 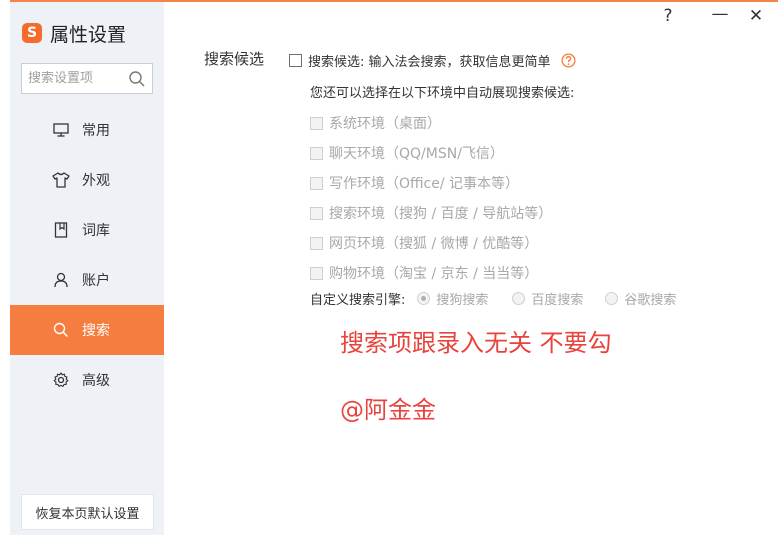 What do you see at coordinates (493, 298) in the screenshot?
I see `search-engine-selector: 自定义搜索引擎: 搜狗搜索 百度搜索 谷歌搜索` at bounding box center [493, 298].